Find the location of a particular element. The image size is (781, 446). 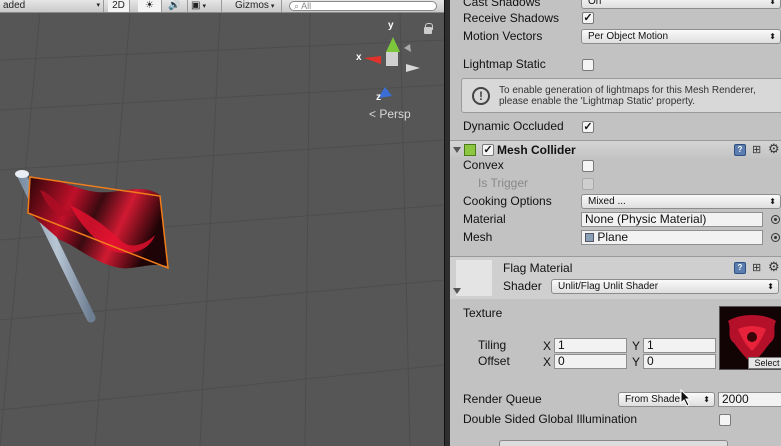

toggle-2d-label: 2D is located at coordinates (118, 5).